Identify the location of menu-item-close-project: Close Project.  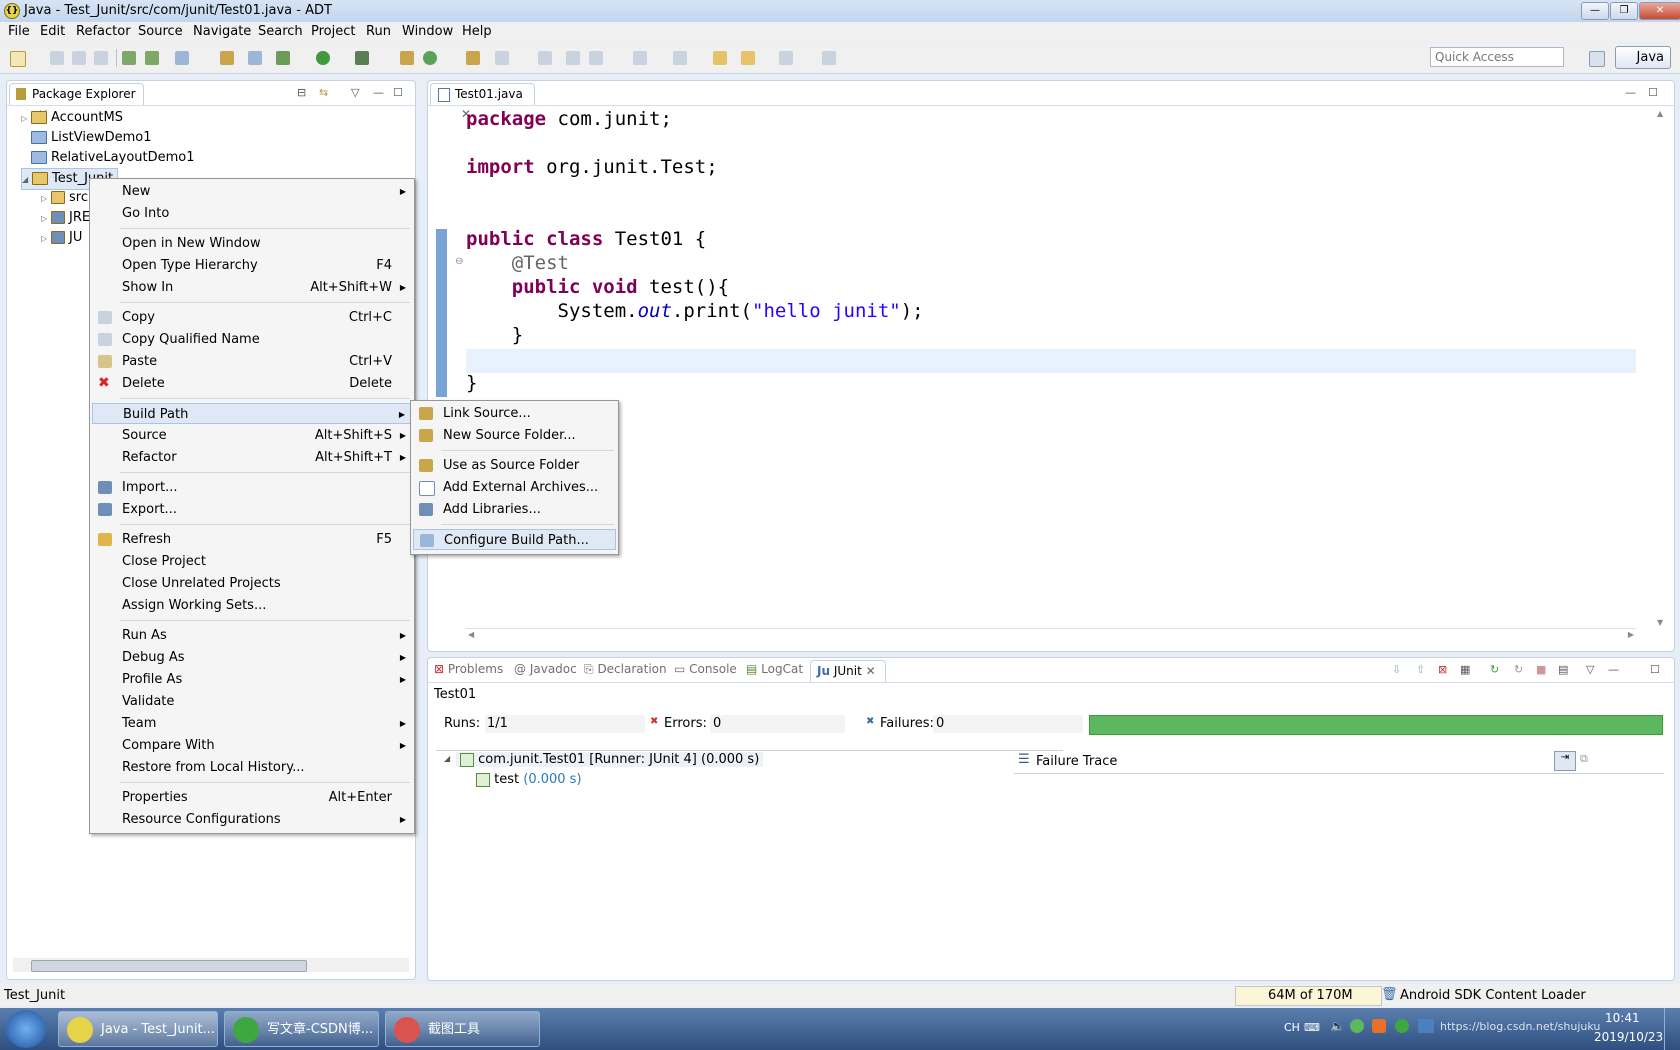
(252, 561).